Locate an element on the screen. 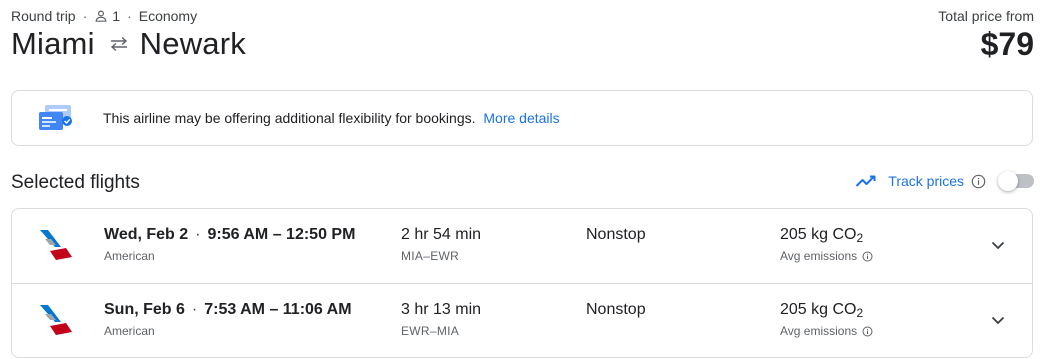 The image size is (1046, 359). trip-type: Round trip is located at coordinates (43, 16).